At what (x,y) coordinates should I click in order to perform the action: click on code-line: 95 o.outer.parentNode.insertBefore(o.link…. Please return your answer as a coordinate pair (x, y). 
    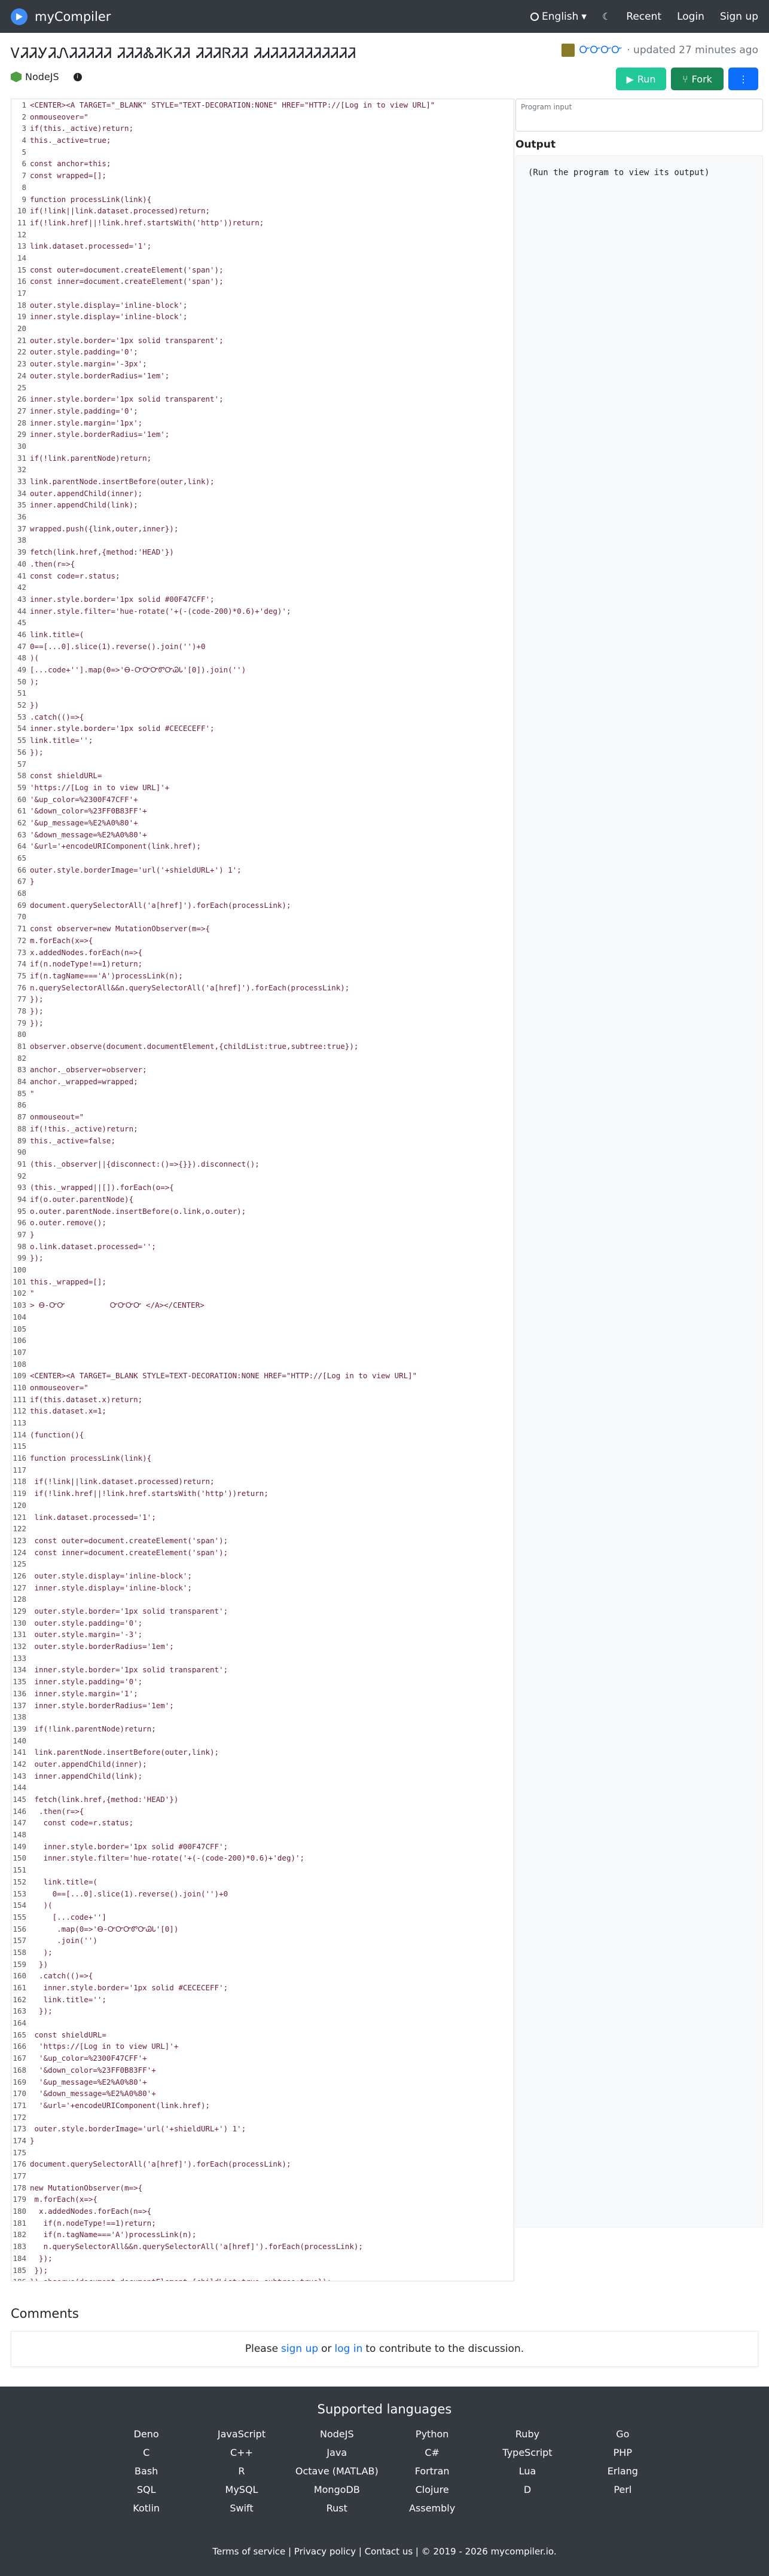
    Looking at the image, I should click on (262, 1211).